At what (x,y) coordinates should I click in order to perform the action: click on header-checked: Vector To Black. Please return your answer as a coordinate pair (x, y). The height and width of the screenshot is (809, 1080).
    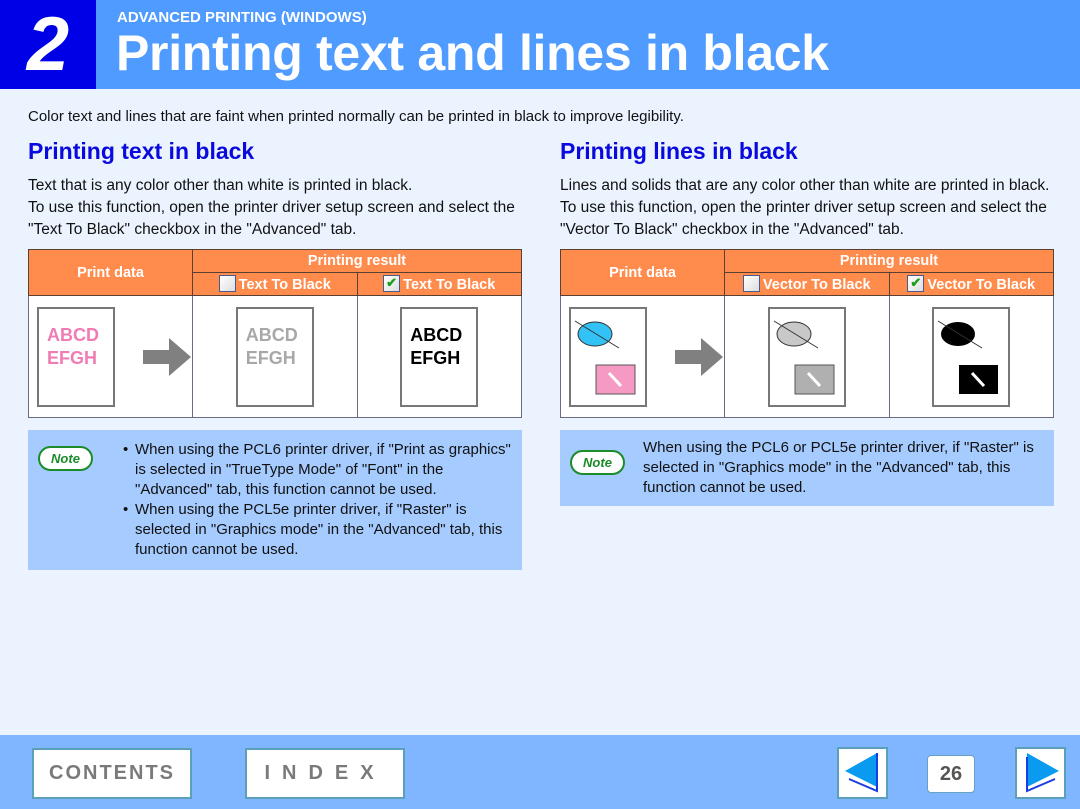
    Looking at the image, I should click on (971, 284).